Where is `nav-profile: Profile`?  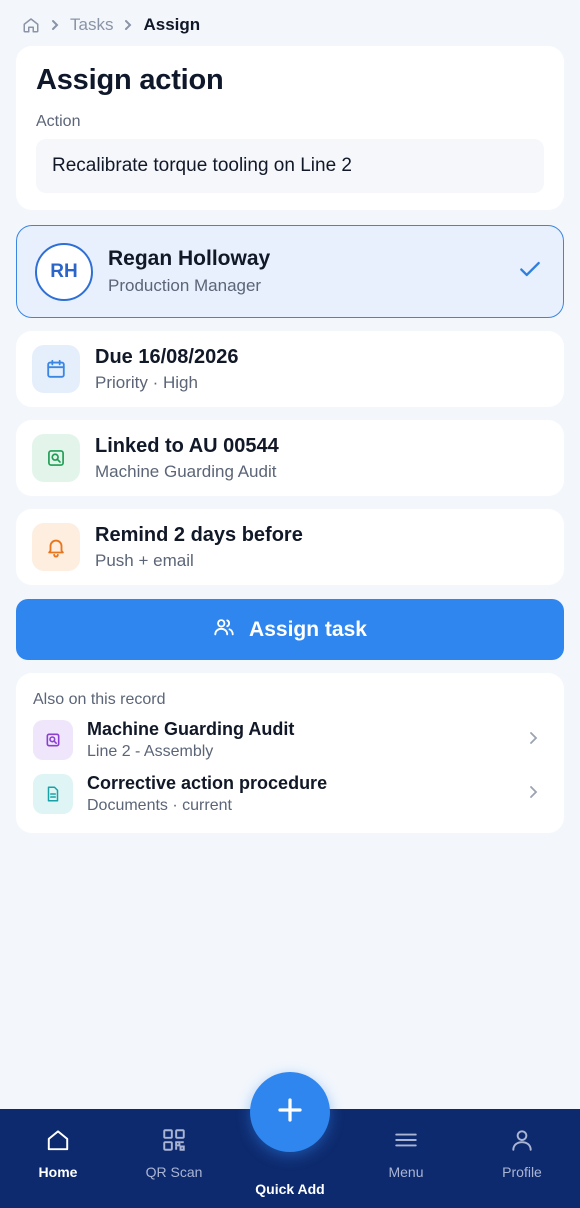 nav-profile: Profile is located at coordinates (522, 1158).